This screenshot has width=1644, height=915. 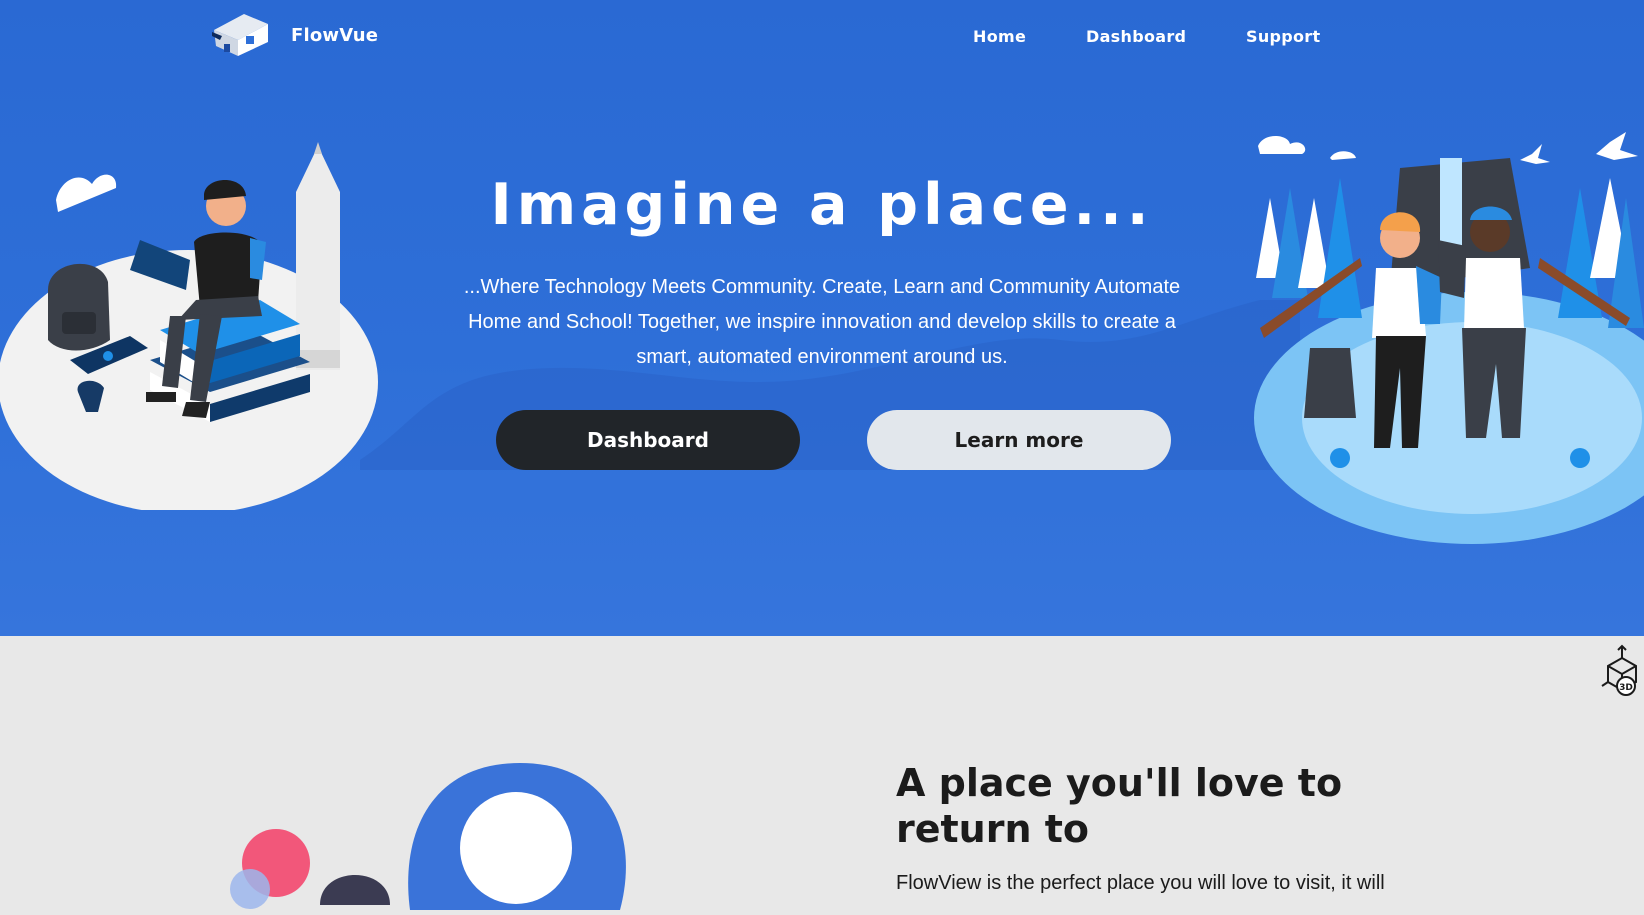 I want to click on 3d-cube-icon: 3D, so click(x=1622, y=671).